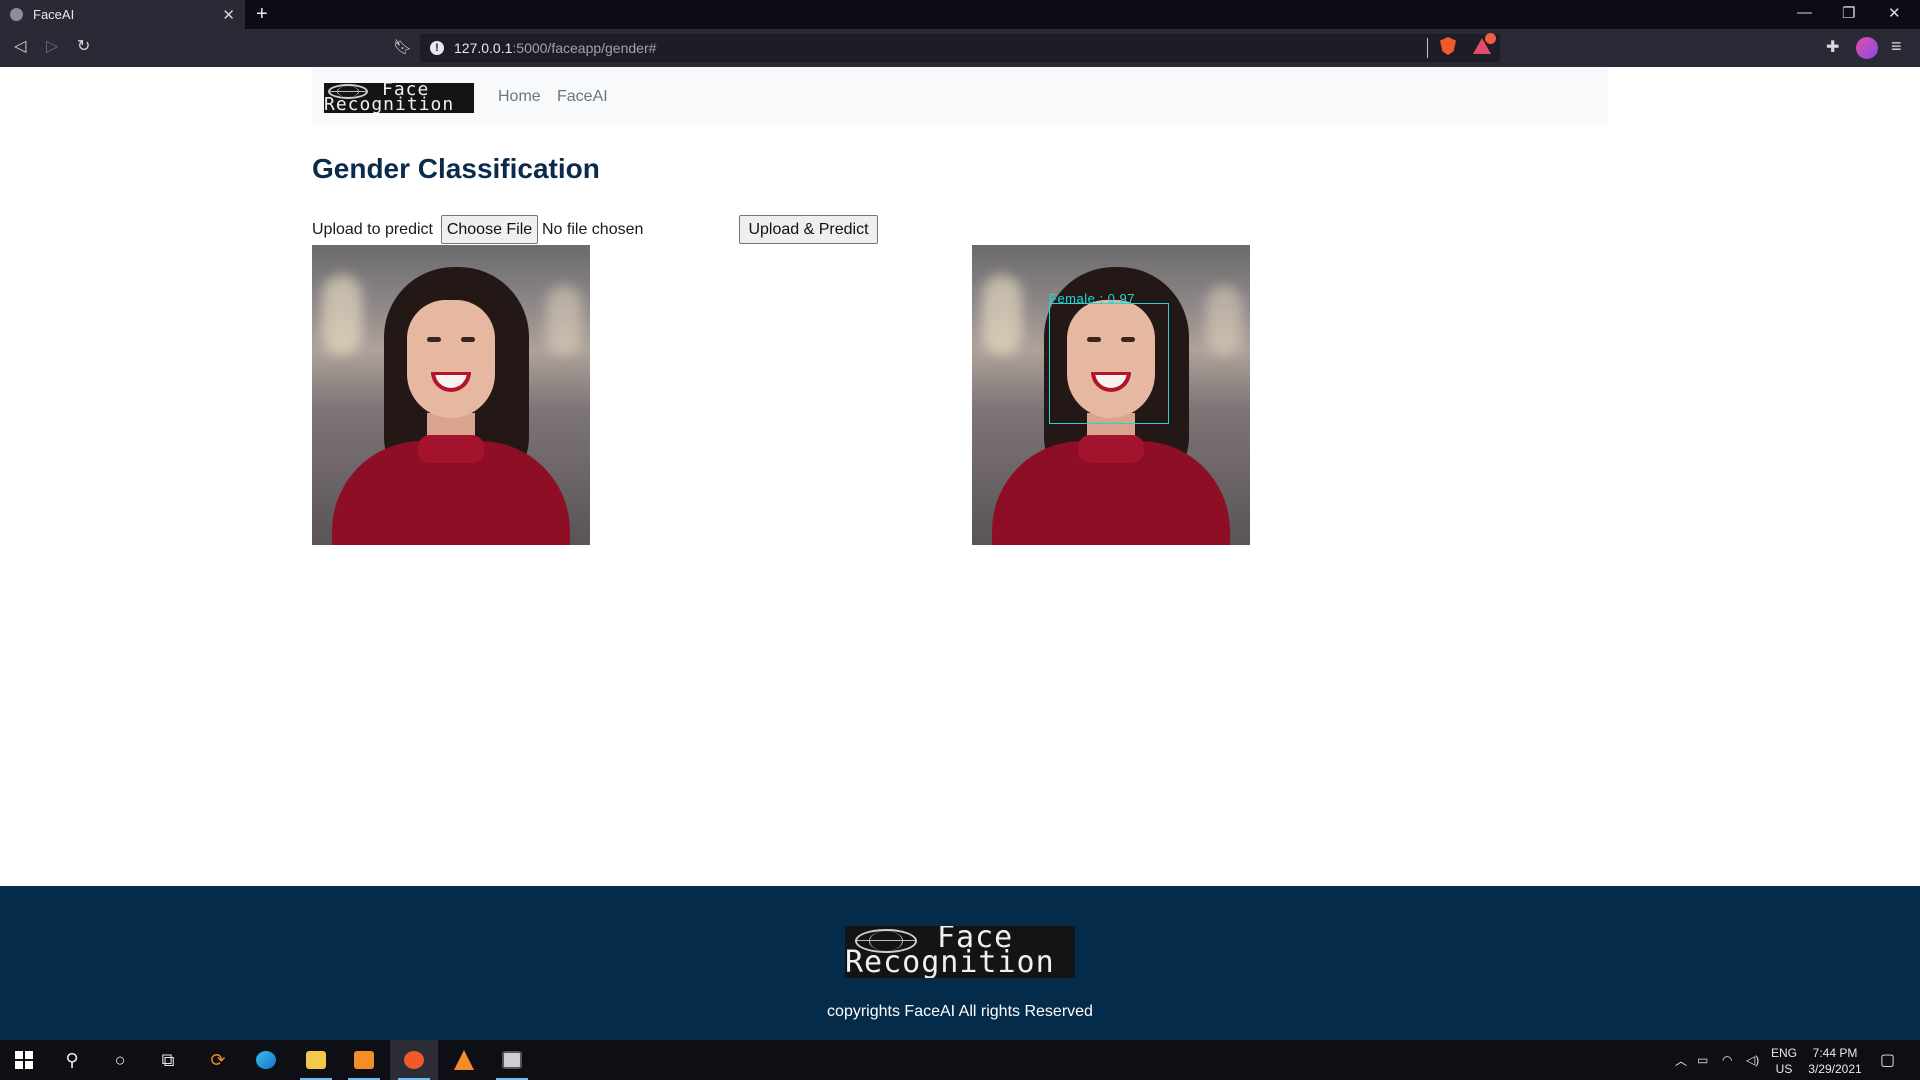 Image resolution: width=1920 pixels, height=1080 pixels. I want to click on clock-date: 3/29/2021, so click(1835, 1069).